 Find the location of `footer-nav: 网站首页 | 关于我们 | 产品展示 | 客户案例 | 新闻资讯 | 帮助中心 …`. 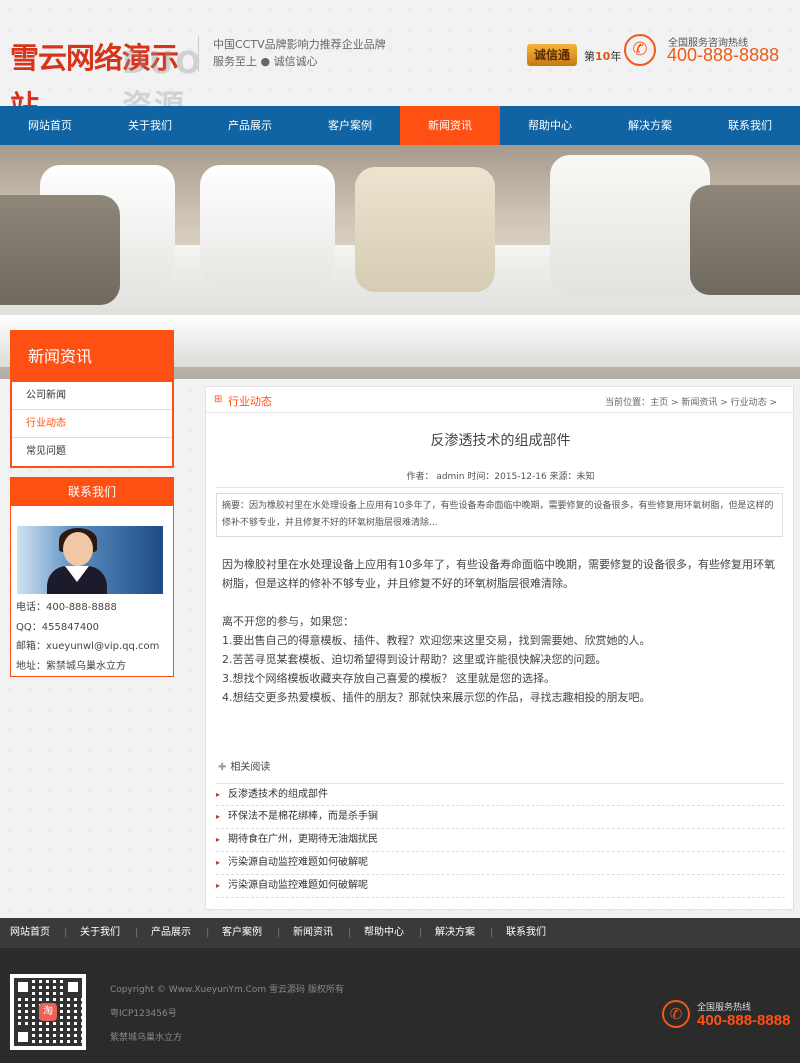

footer-nav: 网站首页 | 关于我们 | 产品展示 | 客户案例 | 新闻资讯 | 帮助中心 … is located at coordinates (400, 933).